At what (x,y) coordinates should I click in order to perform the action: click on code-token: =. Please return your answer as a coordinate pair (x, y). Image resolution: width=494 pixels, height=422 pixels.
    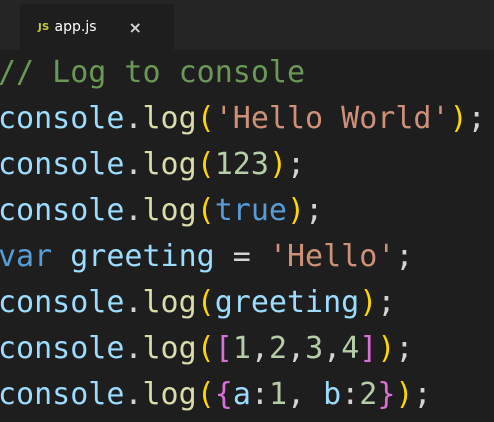
    Looking at the image, I should click on (241, 256).